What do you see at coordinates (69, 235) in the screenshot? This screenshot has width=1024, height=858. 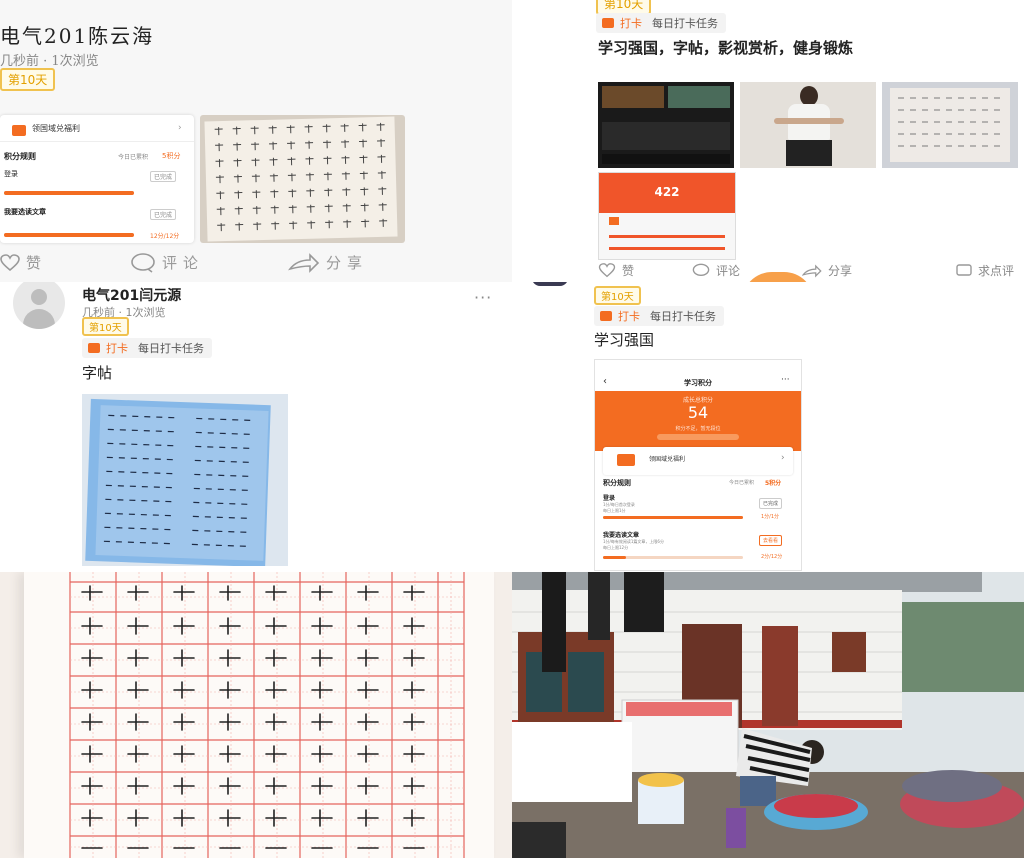 I see `mini-row2-progress` at bounding box center [69, 235].